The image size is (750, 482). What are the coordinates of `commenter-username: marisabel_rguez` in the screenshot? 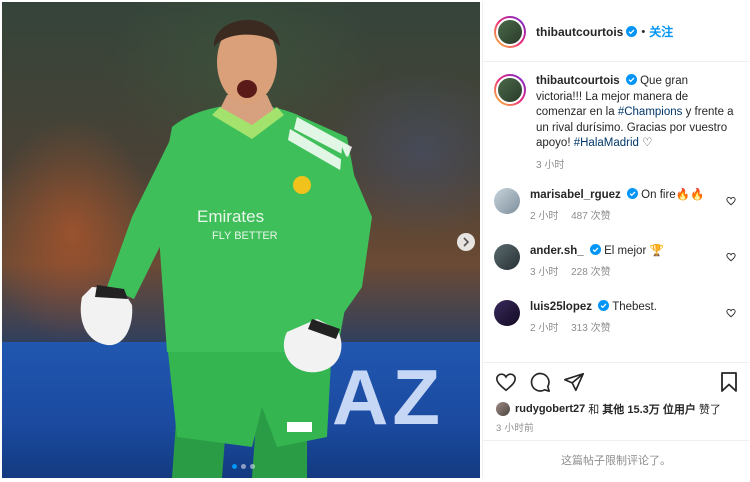 It's located at (575, 195).